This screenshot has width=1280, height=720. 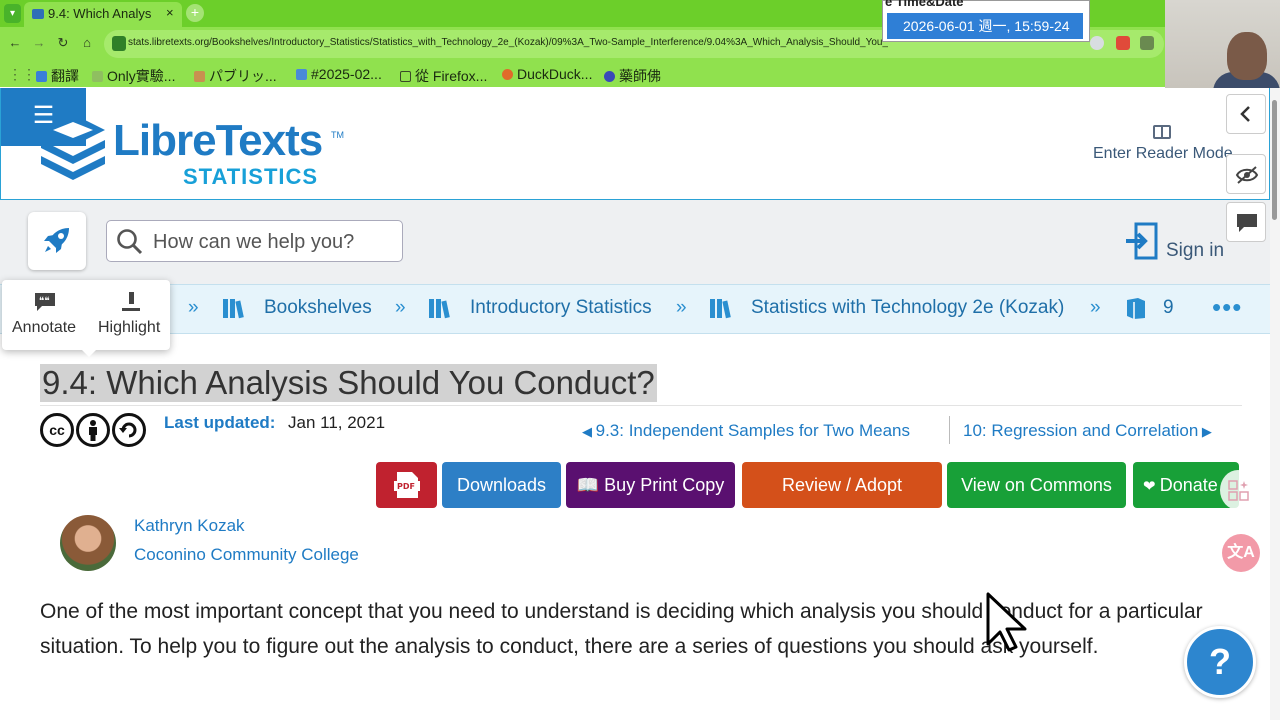 What do you see at coordinates (88, 543) in the screenshot?
I see `author-avatar` at bounding box center [88, 543].